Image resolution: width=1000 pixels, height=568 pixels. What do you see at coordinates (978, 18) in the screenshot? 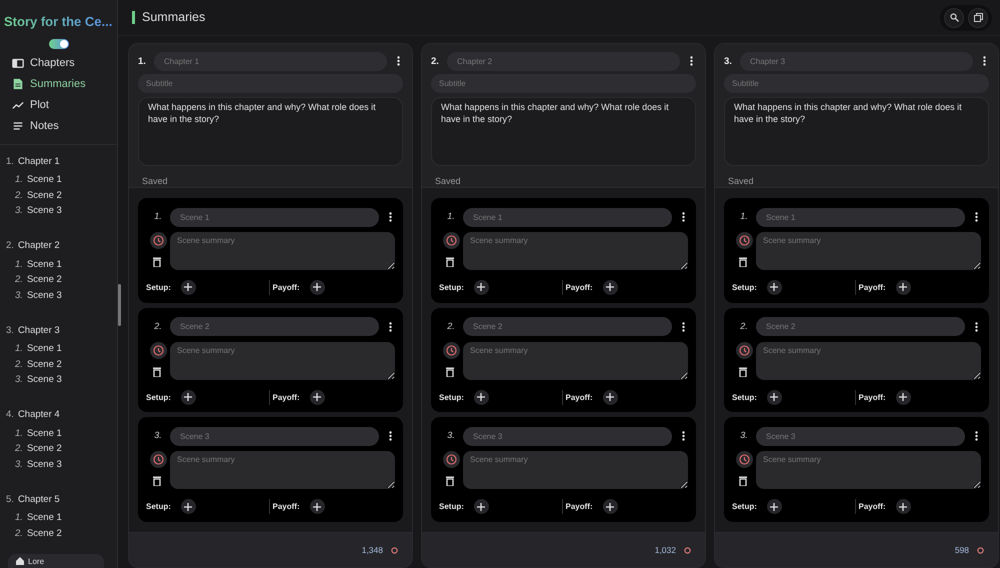
I see `copy-icon` at bounding box center [978, 18].